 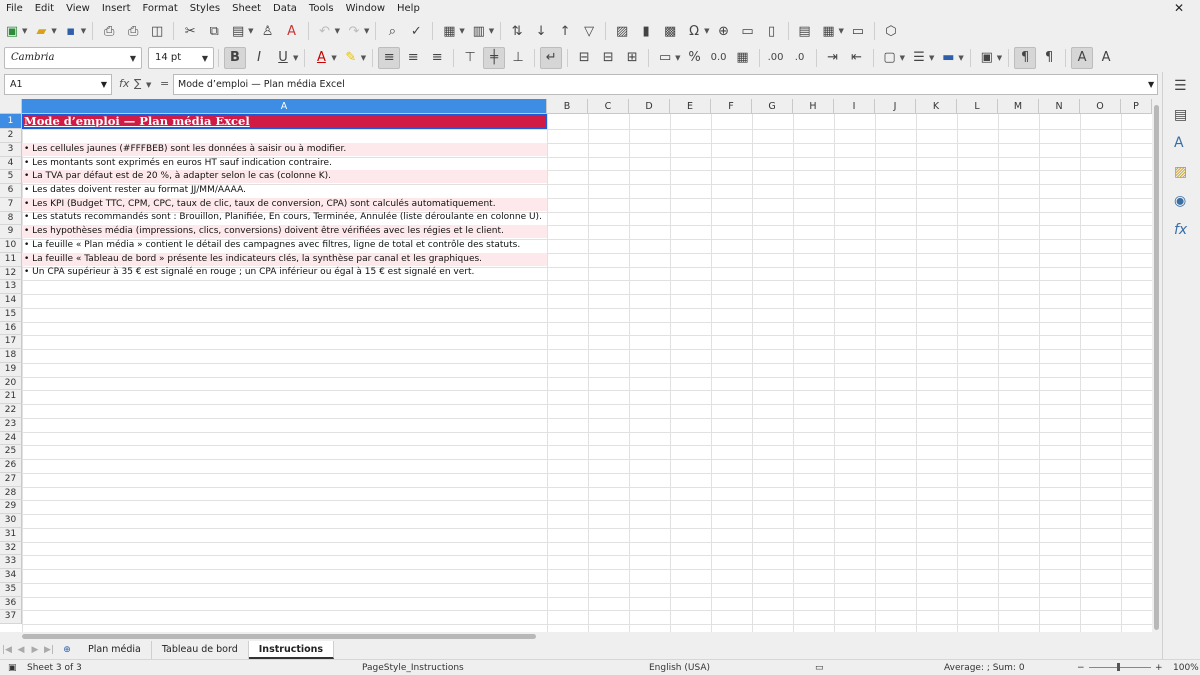 What do you see at coordinates (589, 31) in the screenshot?
I see `autofilter-icon: ▽` at bounding box center [589, 31].